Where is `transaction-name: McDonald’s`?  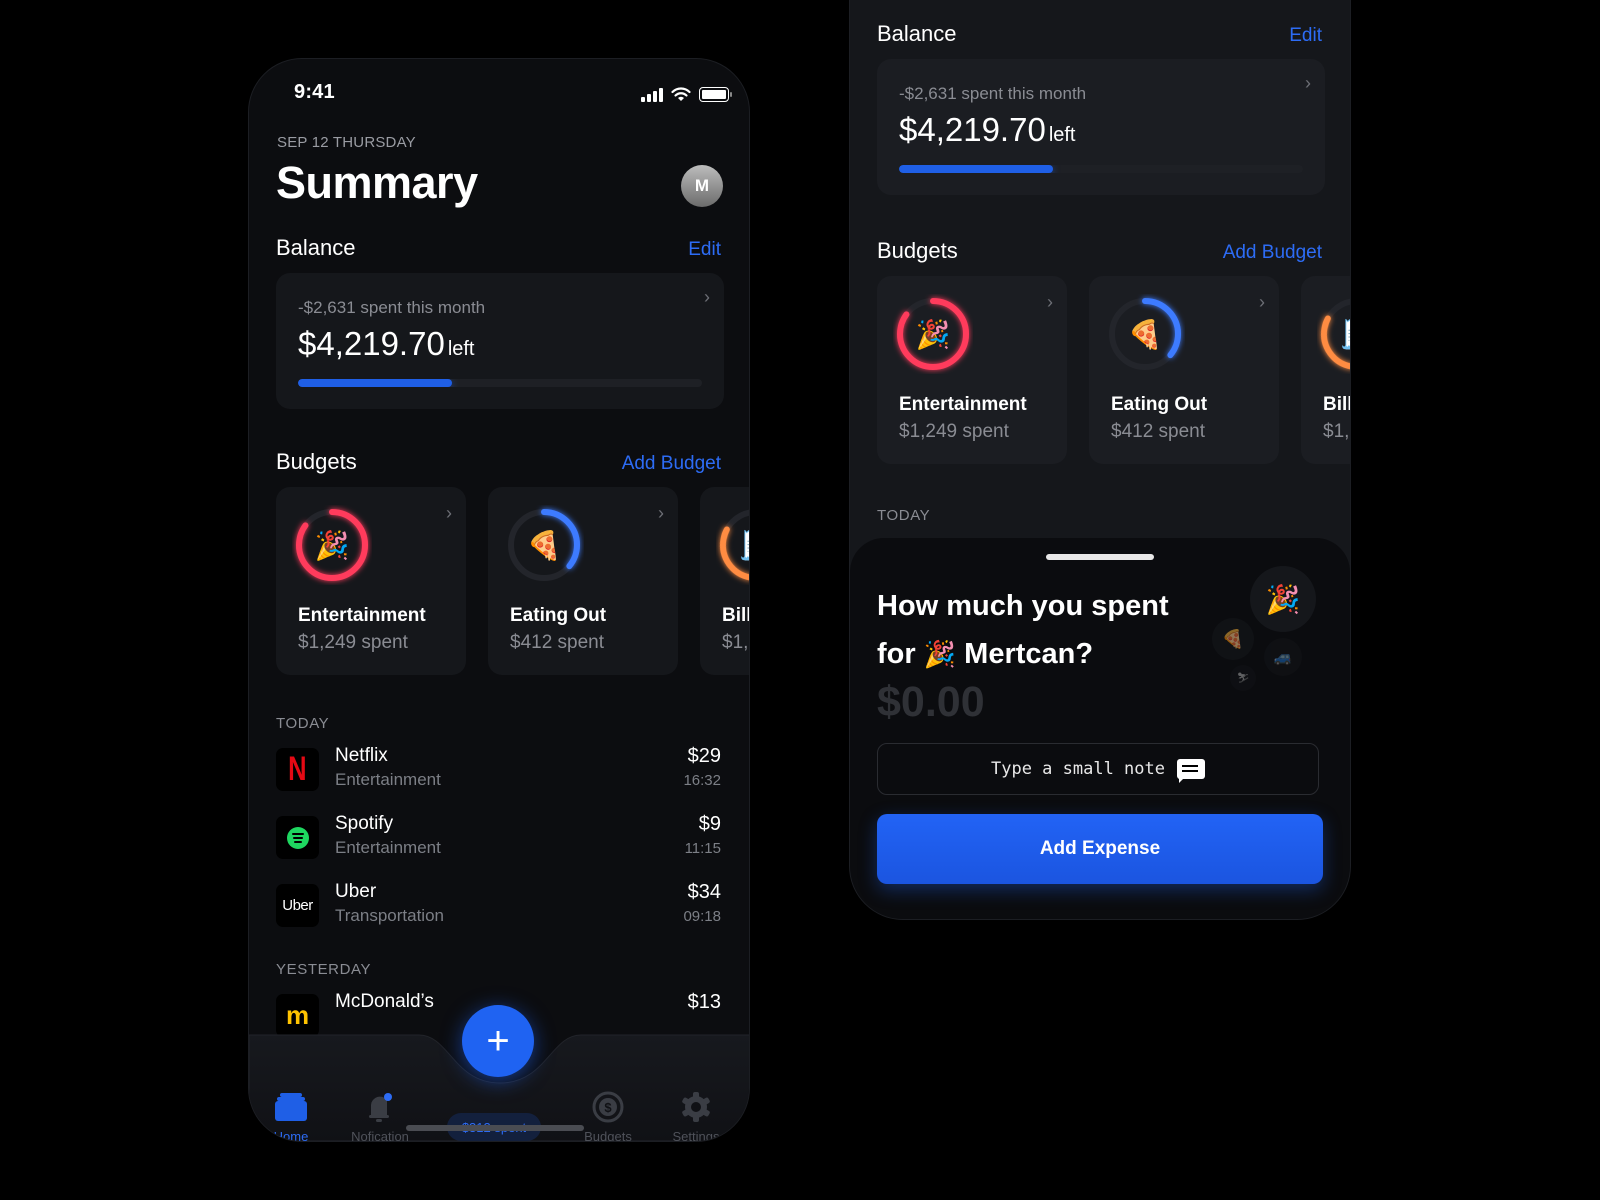 transaction-name: McDonald’s is located at coordinates (384, 1001).